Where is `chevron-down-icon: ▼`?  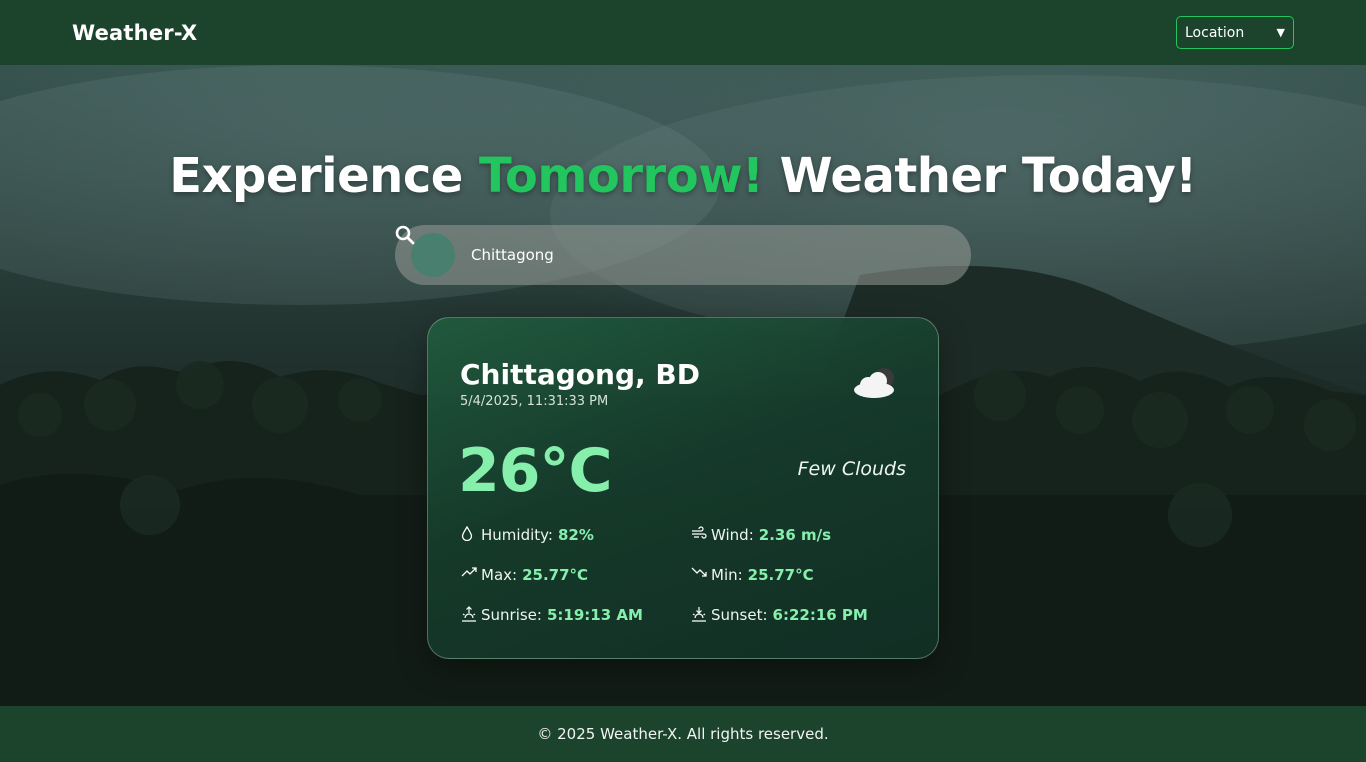
chevron-down-icon: ▼ is located at coordinates (1280, 32).